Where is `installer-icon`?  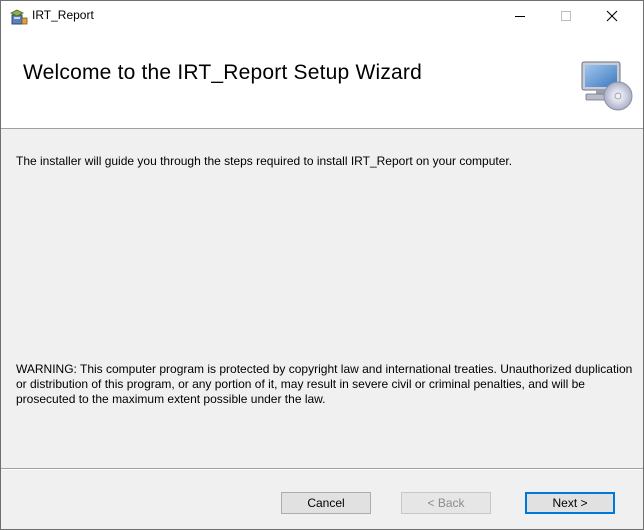
installer-icon is located at coordinates (19, 17).